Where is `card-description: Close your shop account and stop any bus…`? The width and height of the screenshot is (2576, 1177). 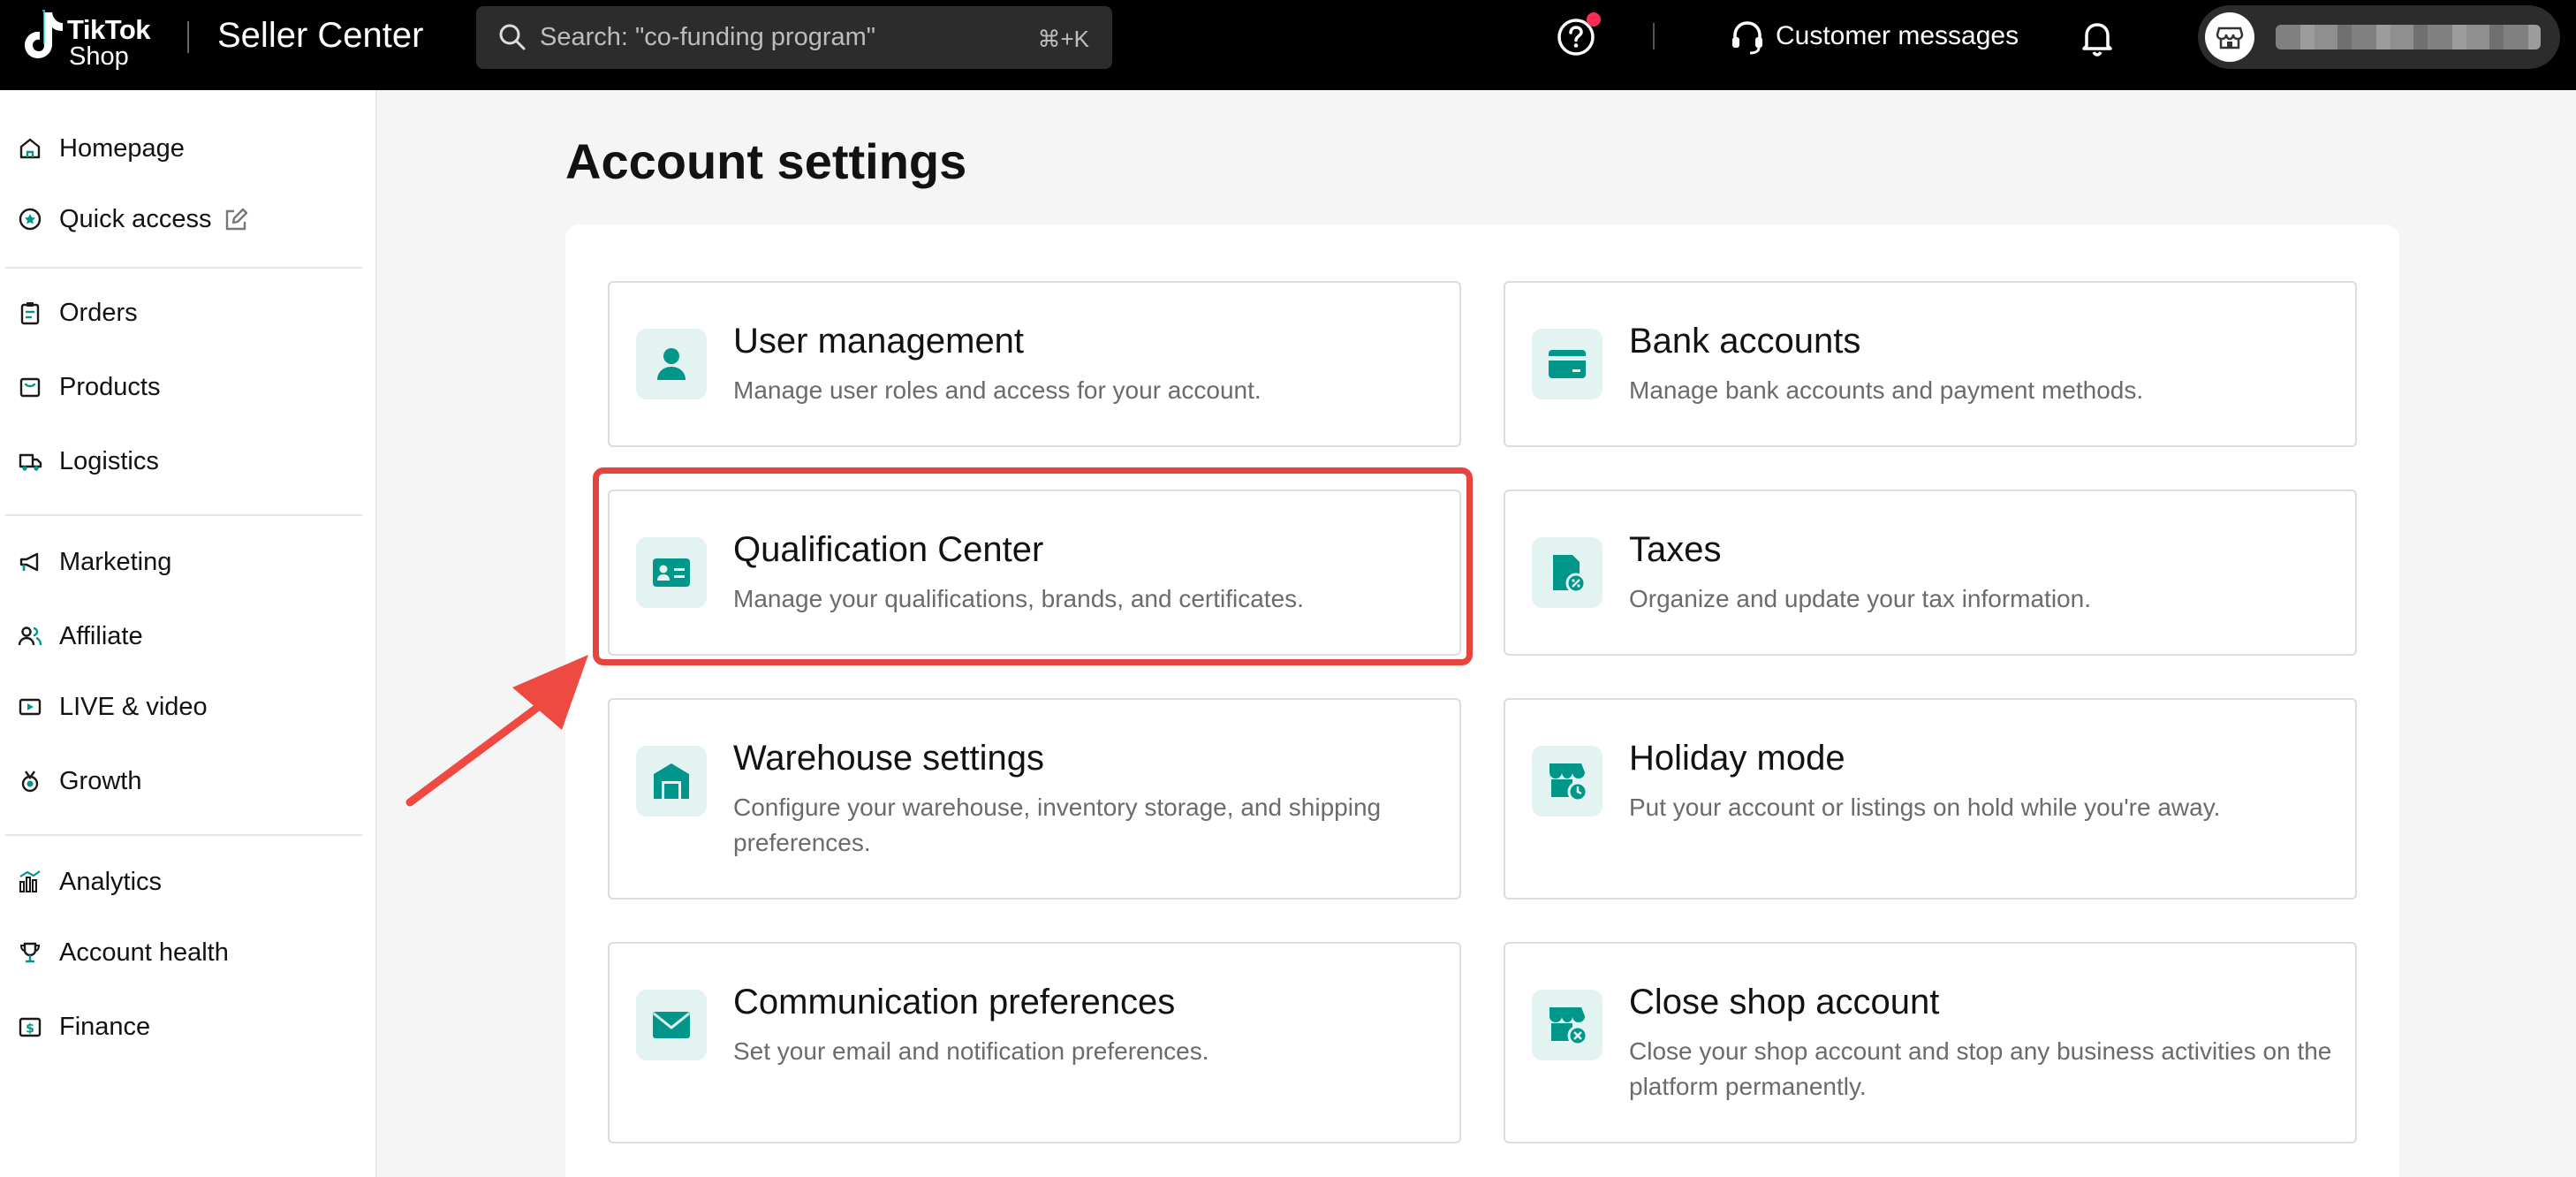
card-description: Close your shop account and stop any bus… is located at coordinates (1981, 1068).